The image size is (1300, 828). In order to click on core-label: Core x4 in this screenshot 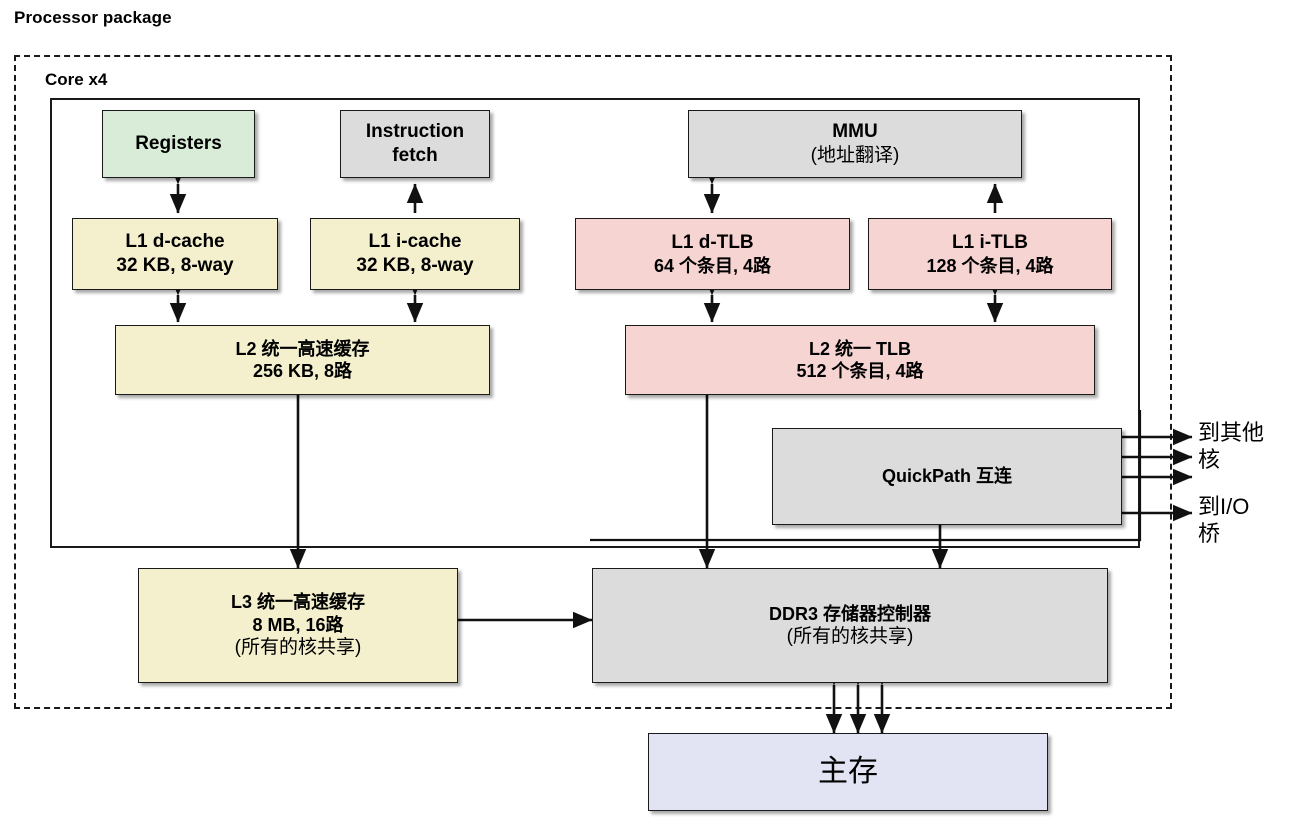, I will do `click(76, 79)`.